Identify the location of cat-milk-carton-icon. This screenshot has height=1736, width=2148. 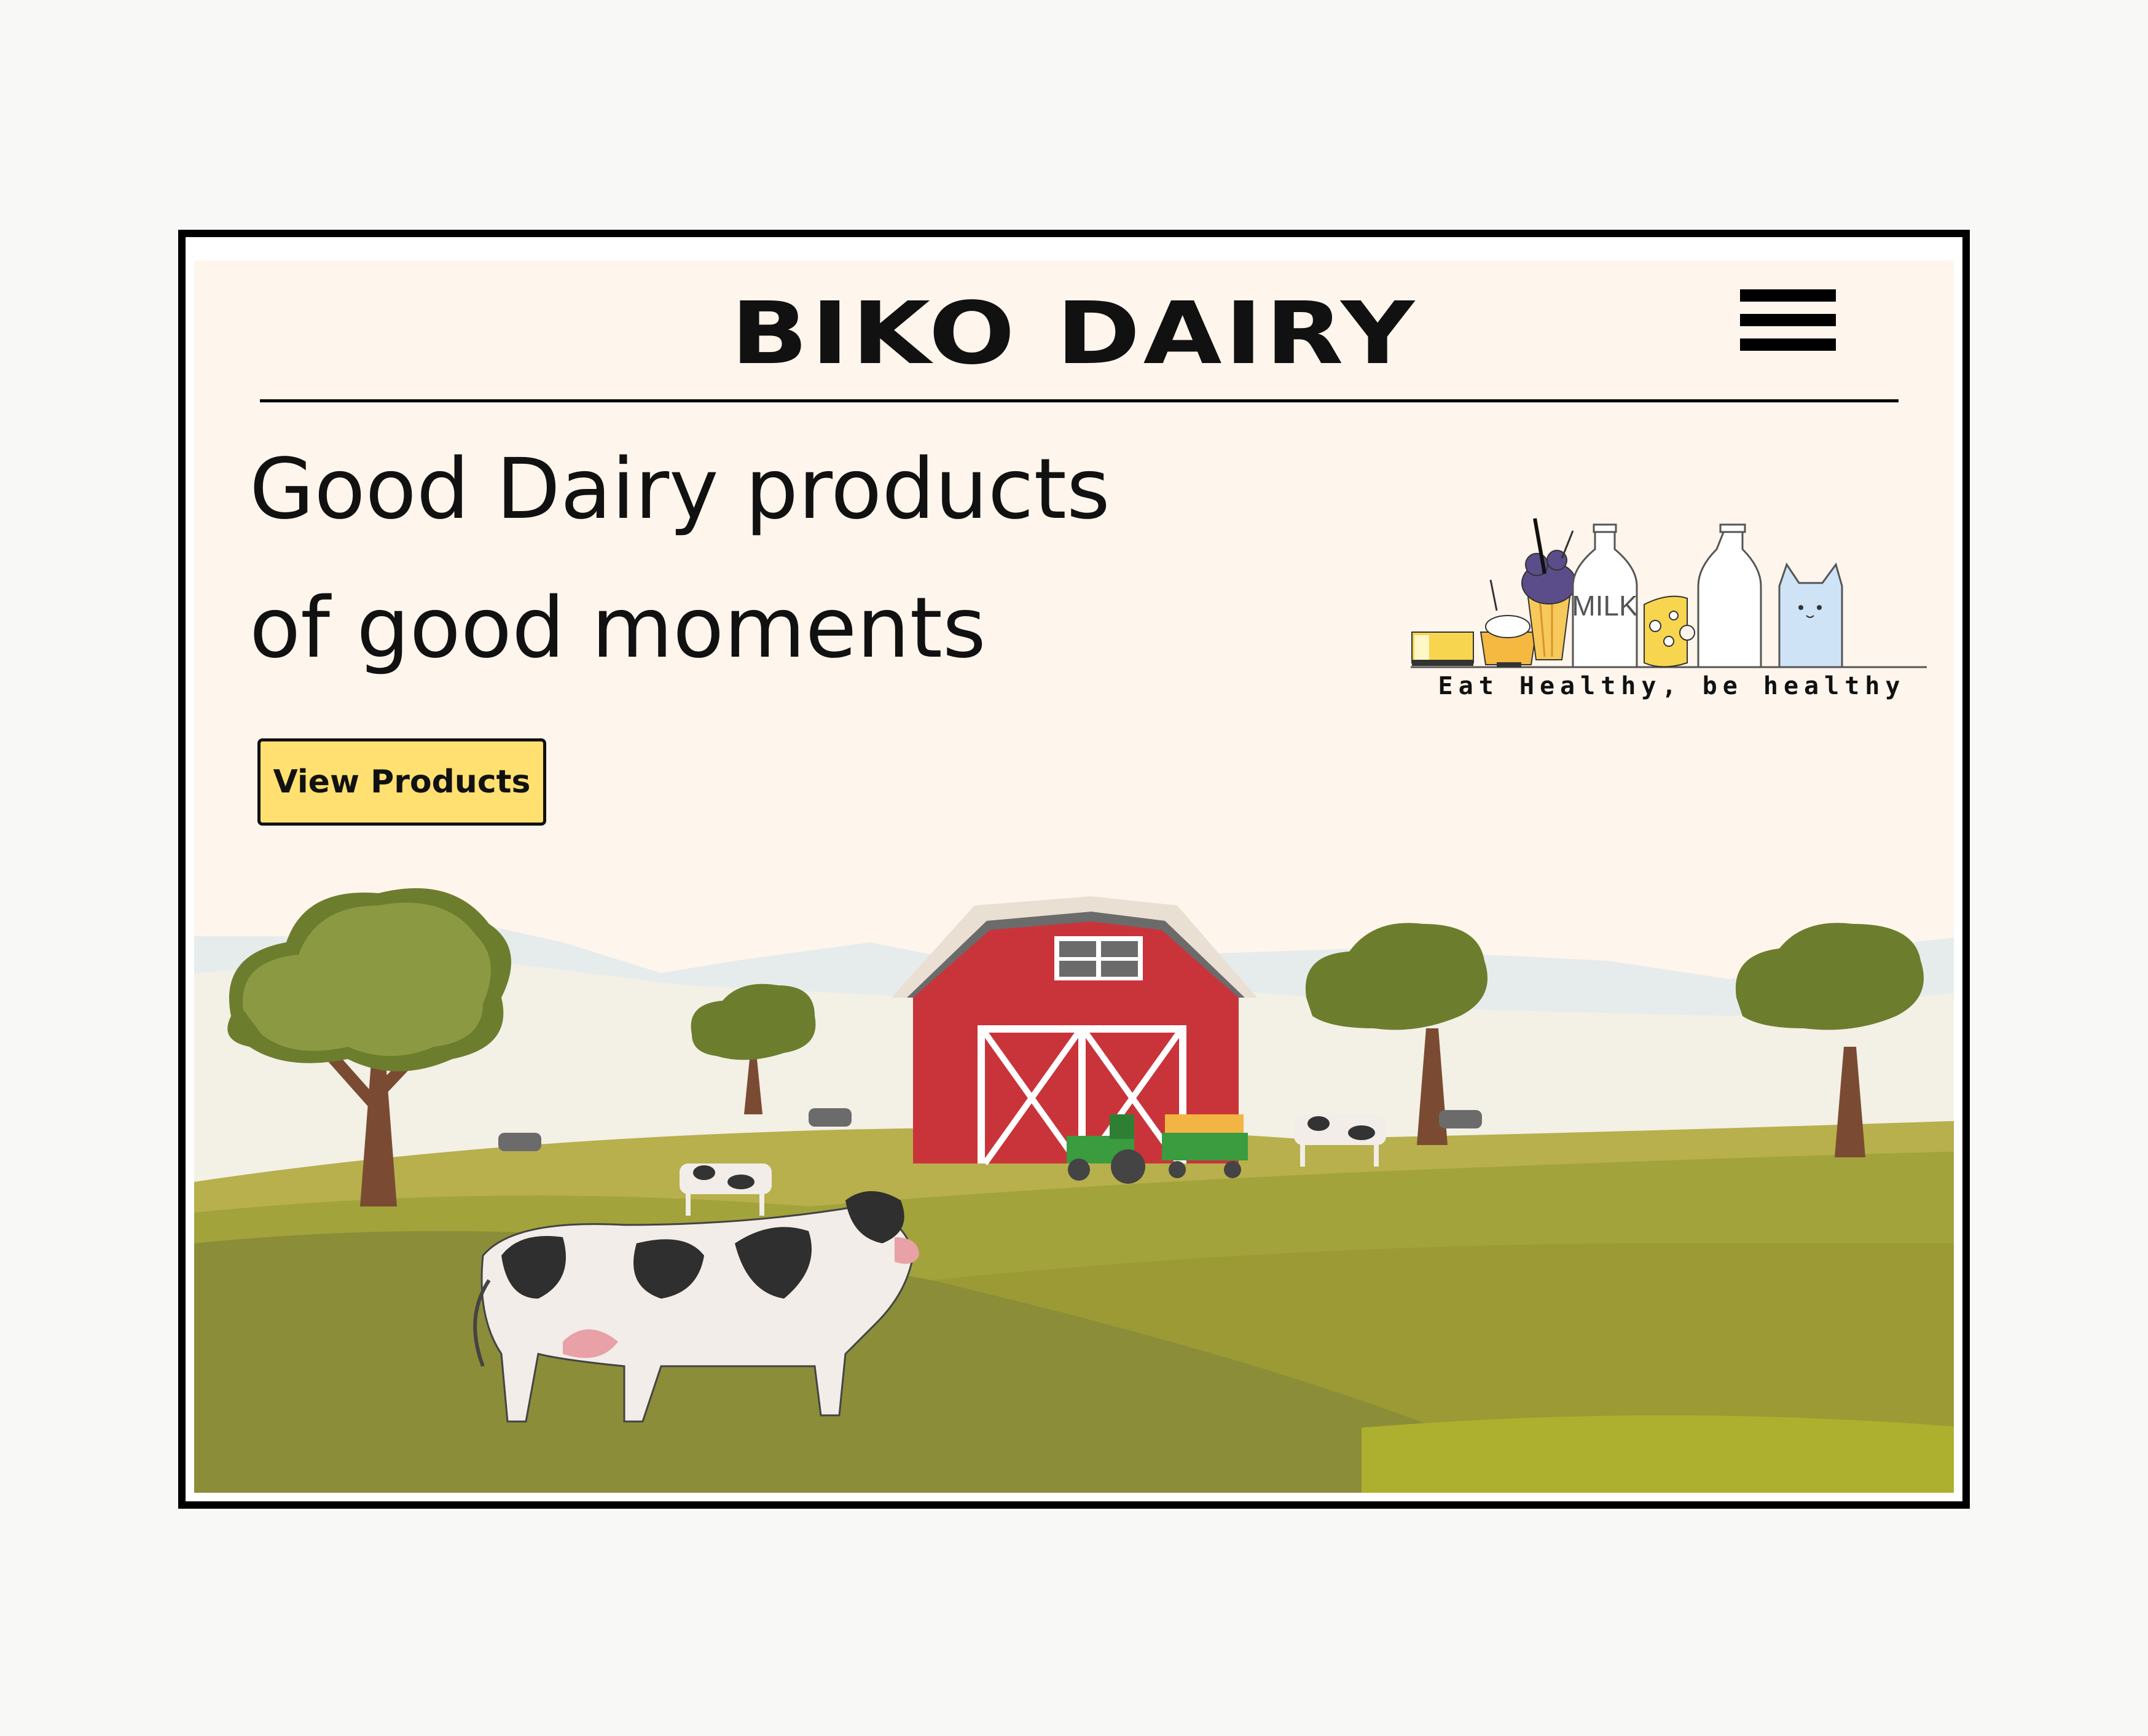
(1810, 615).